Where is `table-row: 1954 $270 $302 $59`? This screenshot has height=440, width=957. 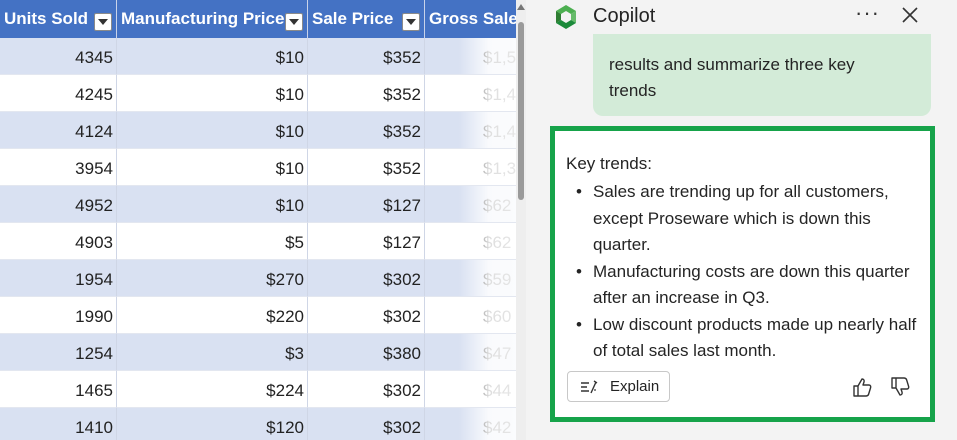 table-row: 1954 $270 $302 $59 is located at coordinates (258, 278).